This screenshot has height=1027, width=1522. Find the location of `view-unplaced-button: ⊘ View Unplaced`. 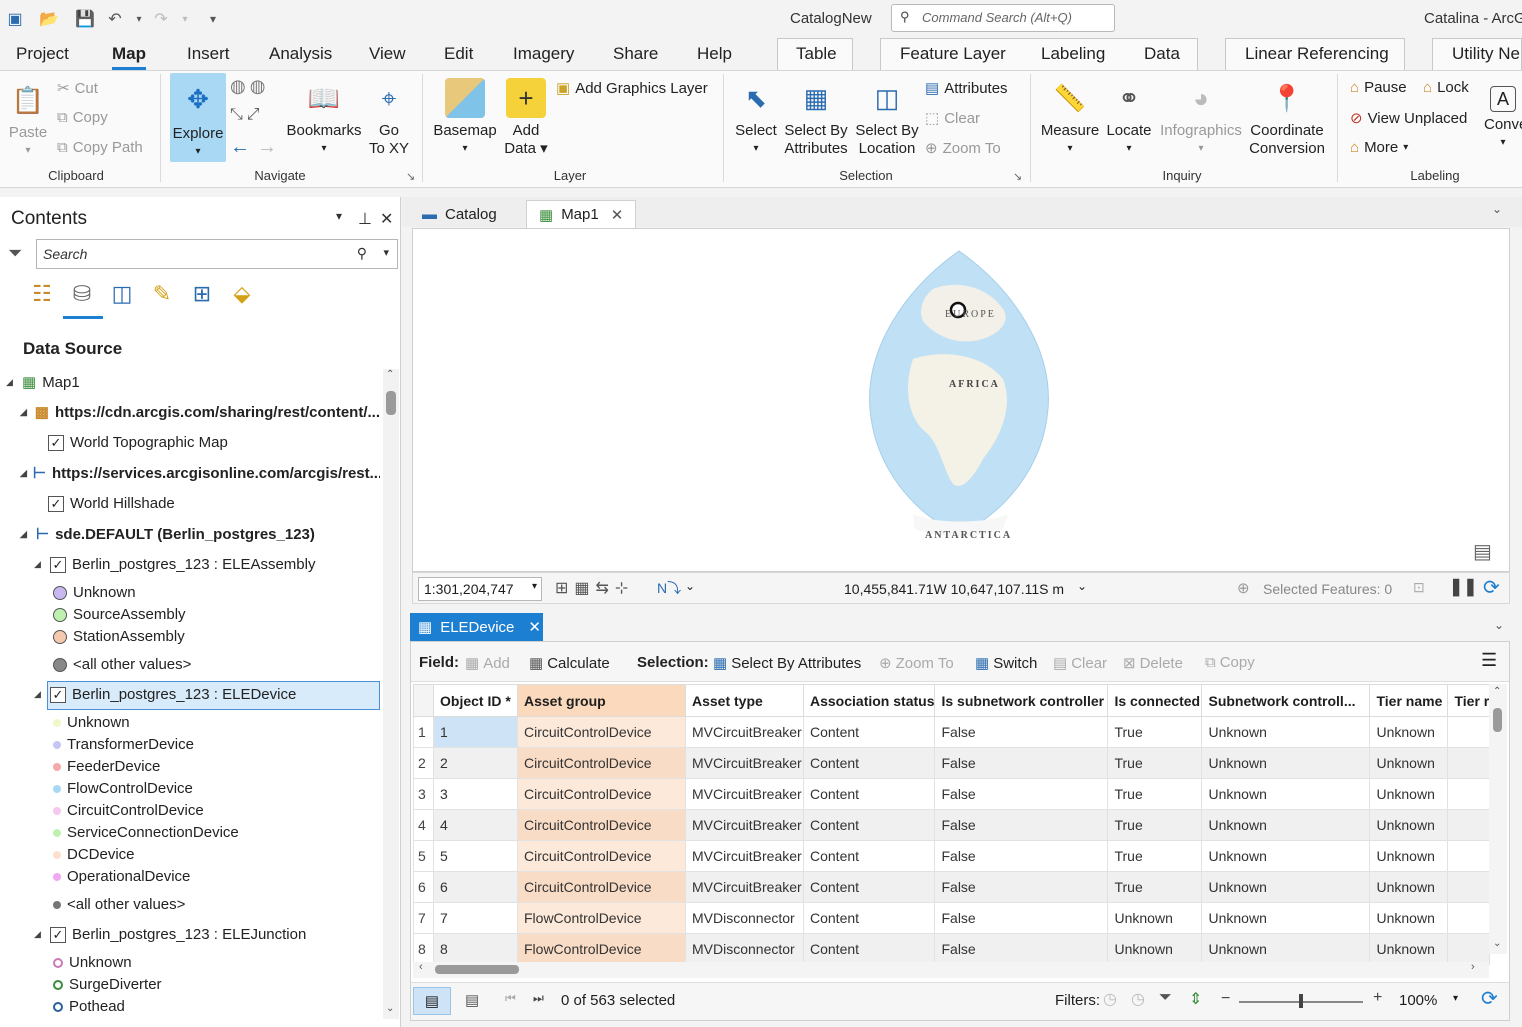

view-unplaced-button: ⊘ View Unplaced is located at coordinates (1408, 118).